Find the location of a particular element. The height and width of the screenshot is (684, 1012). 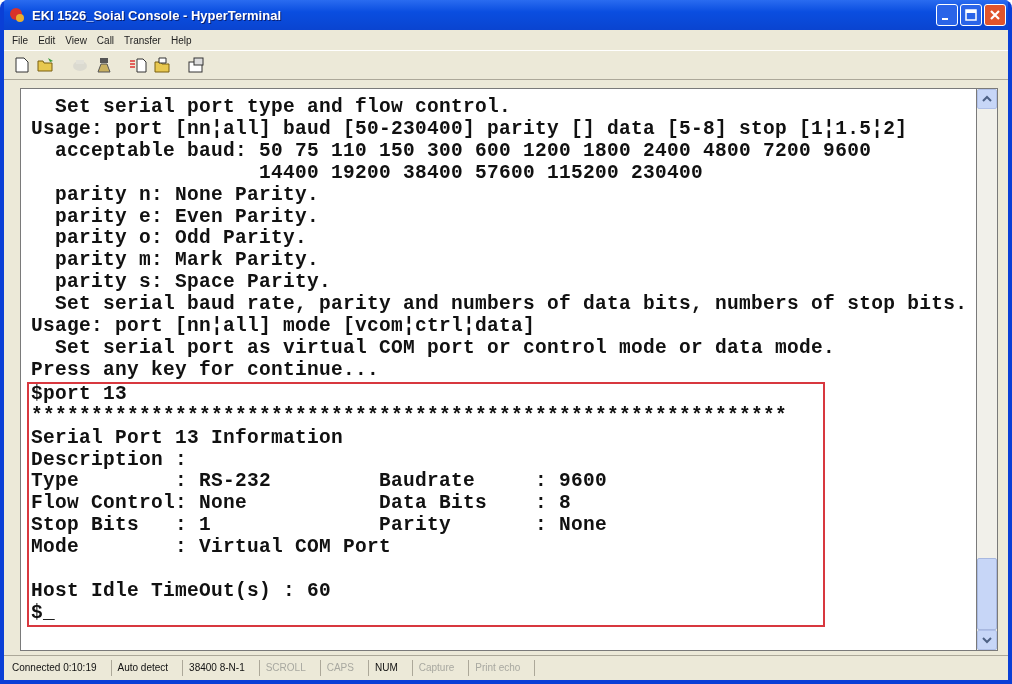

terminal-line: $port 13 is located at coordinates (79, 394).